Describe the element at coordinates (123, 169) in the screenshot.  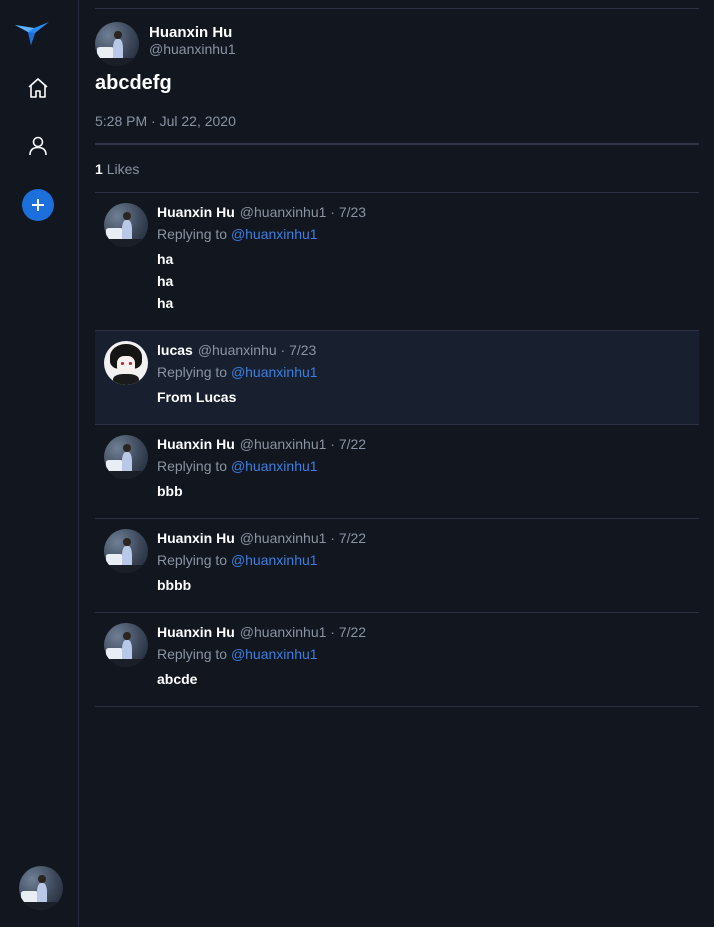
I see `likes-label: Likes` at that location.